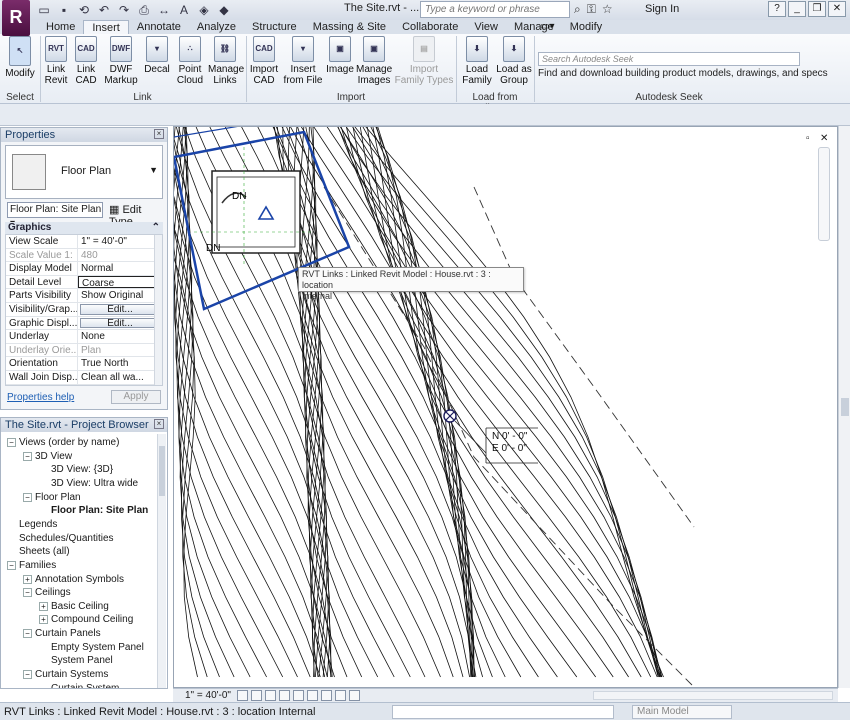 The height and width of the screenshot is (720, 850). Describe the element at coordinates (79, 685) in the screenshot. I see `tree-item: Curtain System` at that location.